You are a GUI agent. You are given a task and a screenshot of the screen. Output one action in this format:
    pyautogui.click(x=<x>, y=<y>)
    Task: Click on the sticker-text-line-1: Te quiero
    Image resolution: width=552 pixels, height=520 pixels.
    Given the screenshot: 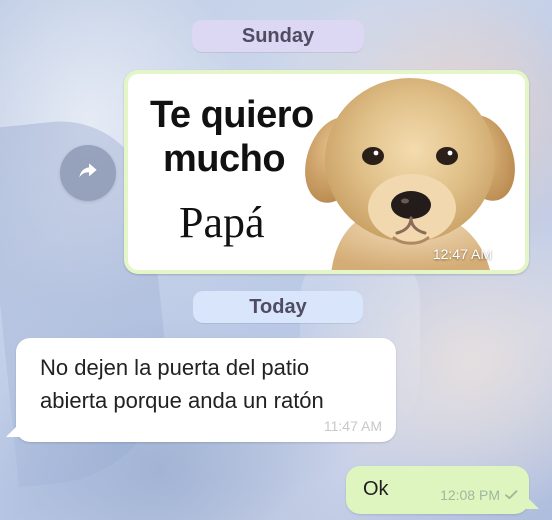 What is the action you would take?
    pyautogui.click(x=232, y=115)
    